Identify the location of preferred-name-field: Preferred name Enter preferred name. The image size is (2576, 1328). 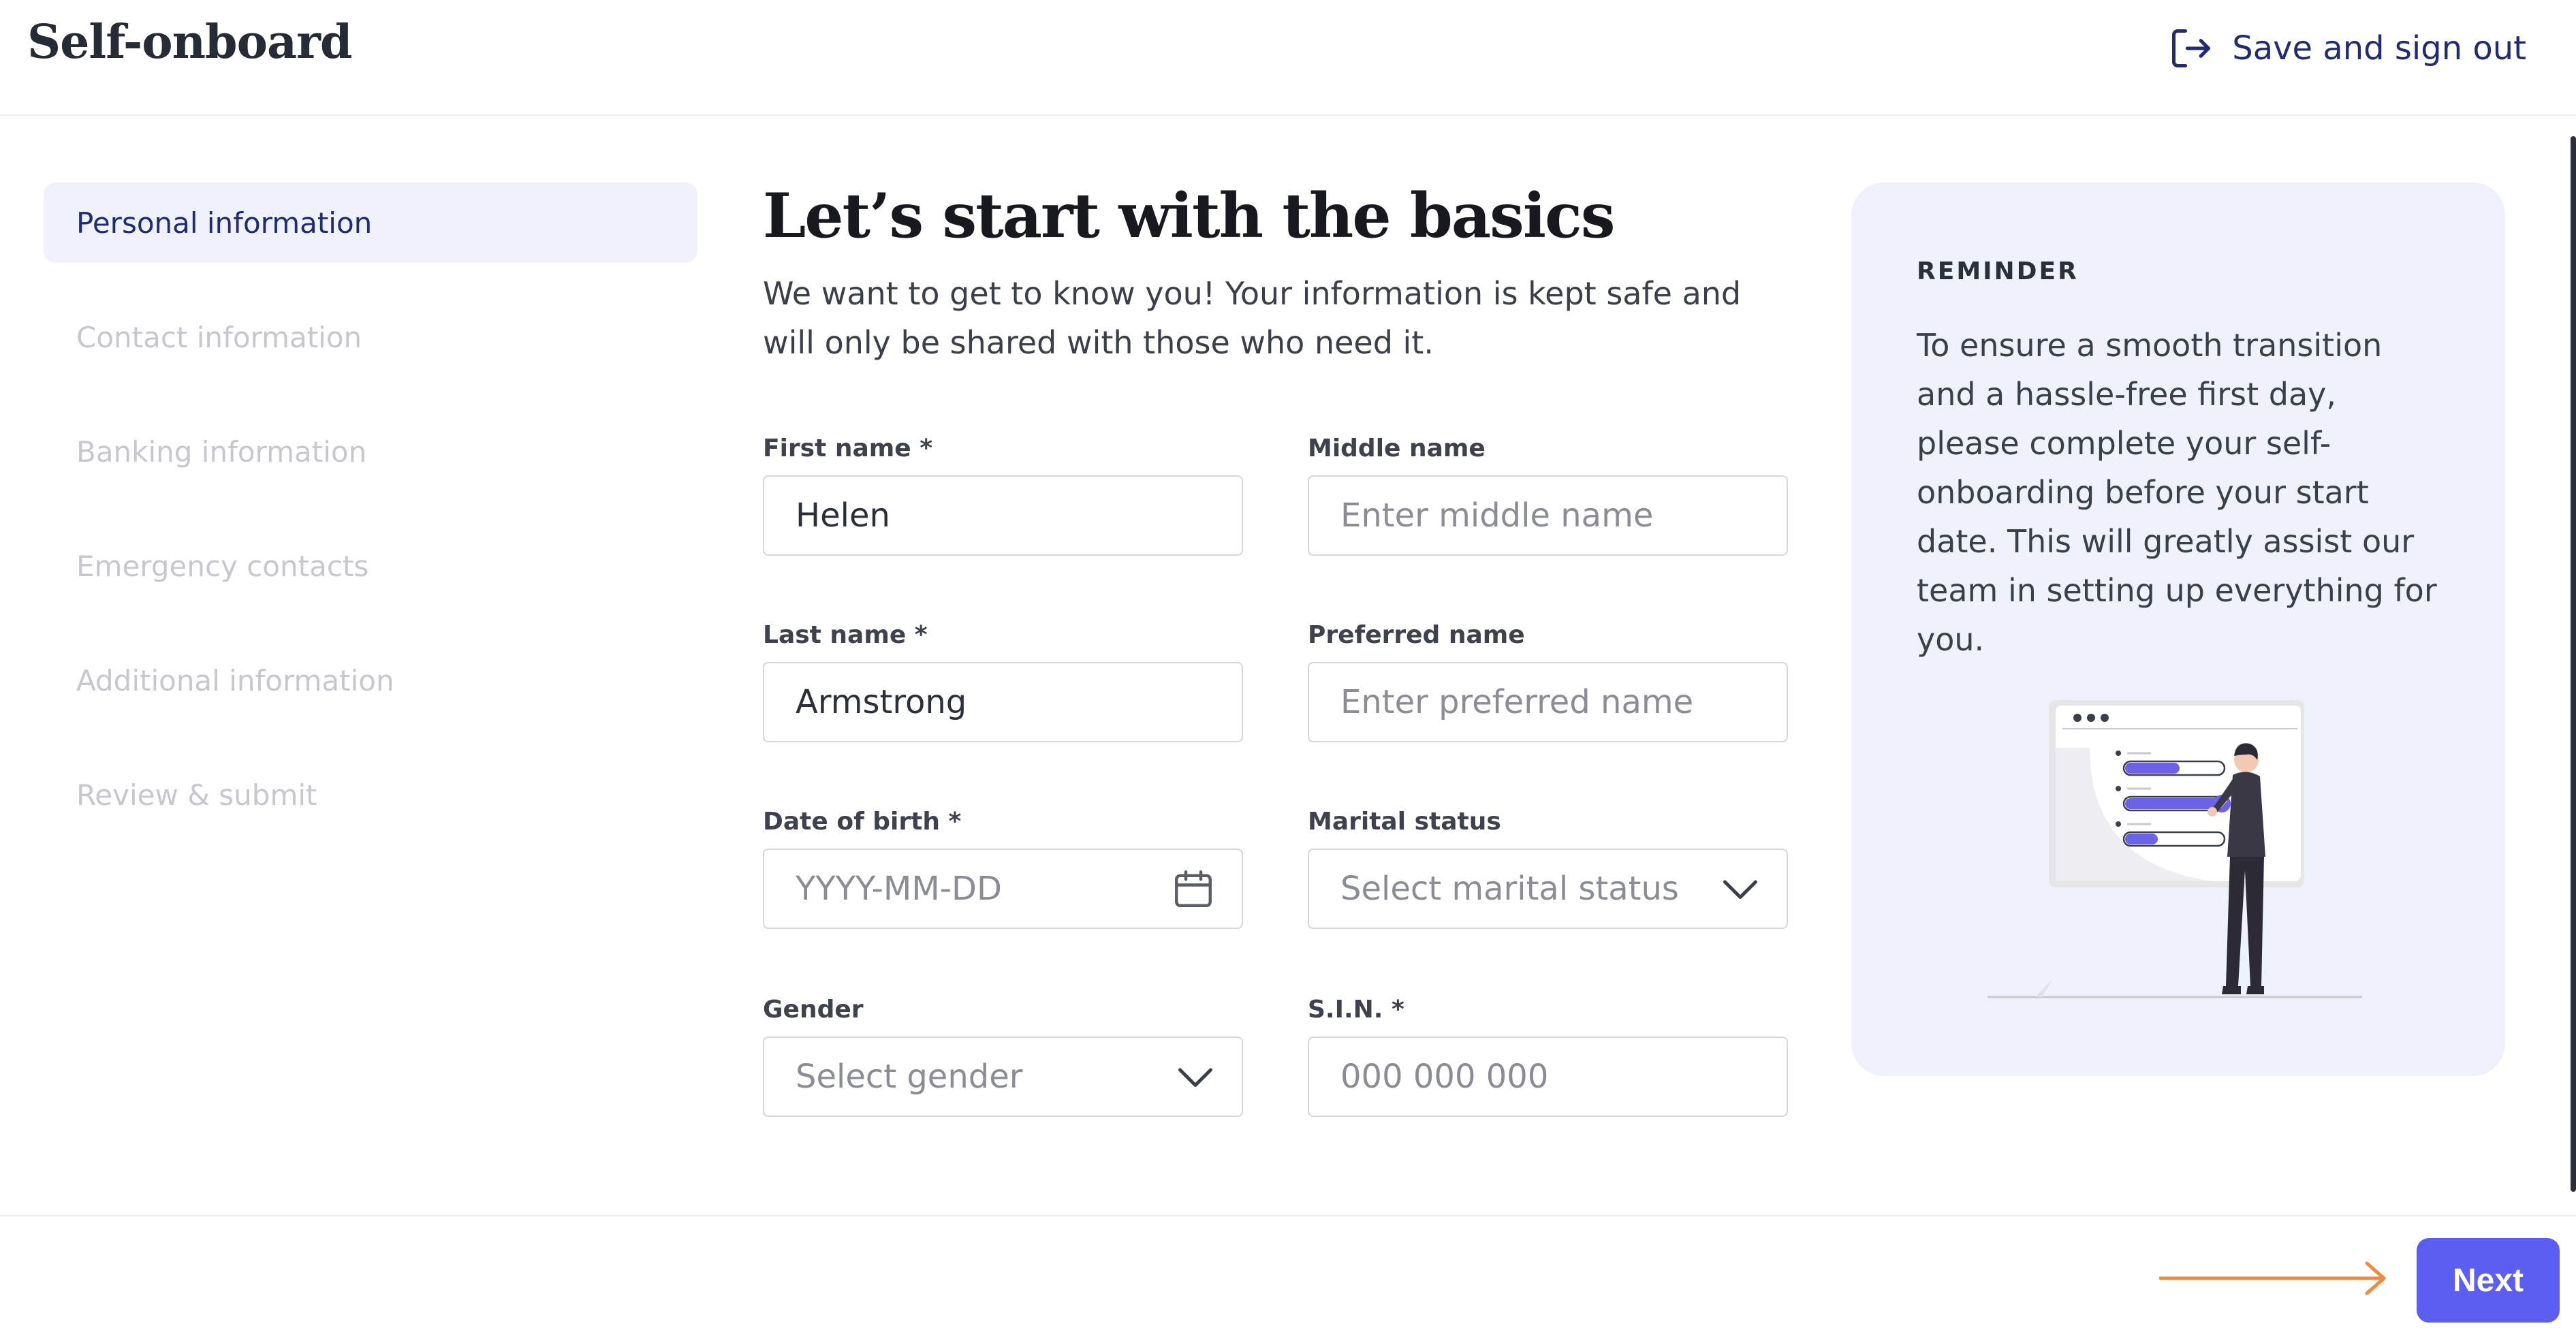
(1548, 681).